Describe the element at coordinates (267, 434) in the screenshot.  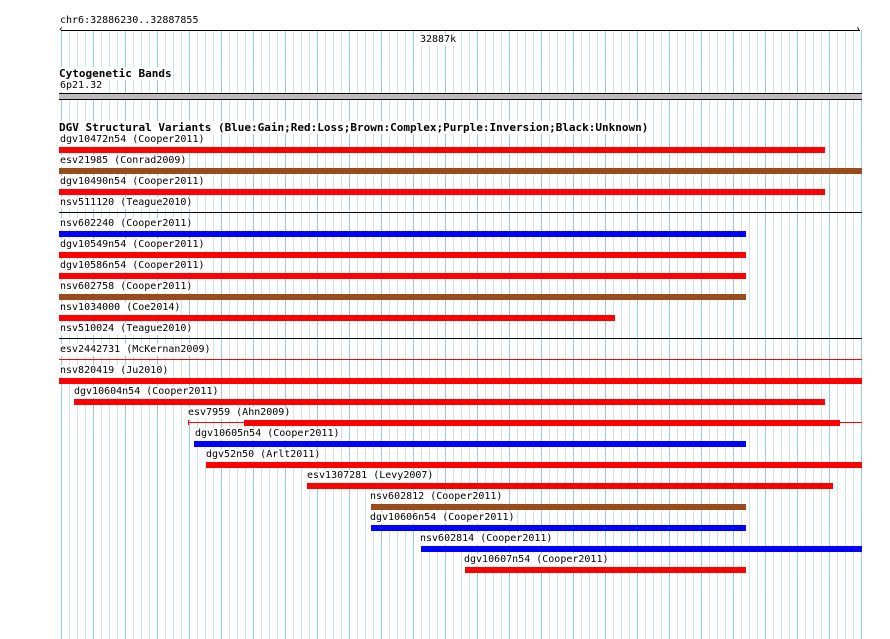
I see `variant-label: dgv10605n54 (Cooper2011)` at that location.